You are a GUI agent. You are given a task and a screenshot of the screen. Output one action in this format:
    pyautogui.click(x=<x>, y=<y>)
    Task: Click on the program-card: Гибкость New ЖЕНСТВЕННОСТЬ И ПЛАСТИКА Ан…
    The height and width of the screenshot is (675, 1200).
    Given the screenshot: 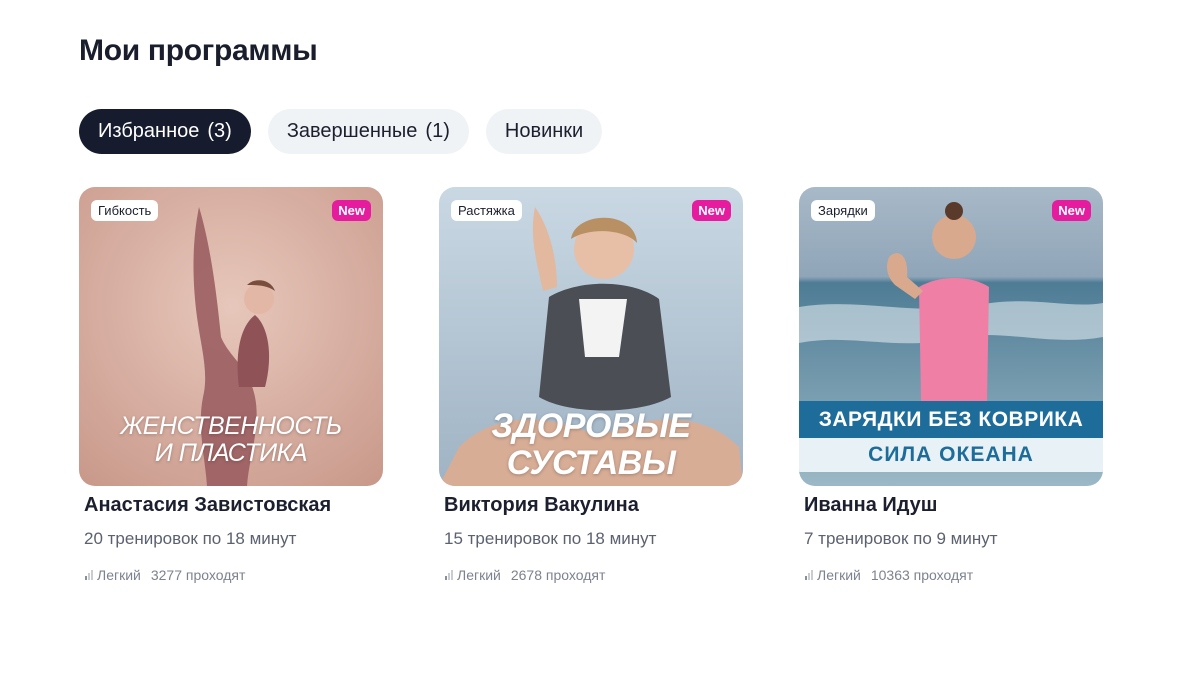 What is the action you would take?
    pyautogui.click(x=231, y=385)
    